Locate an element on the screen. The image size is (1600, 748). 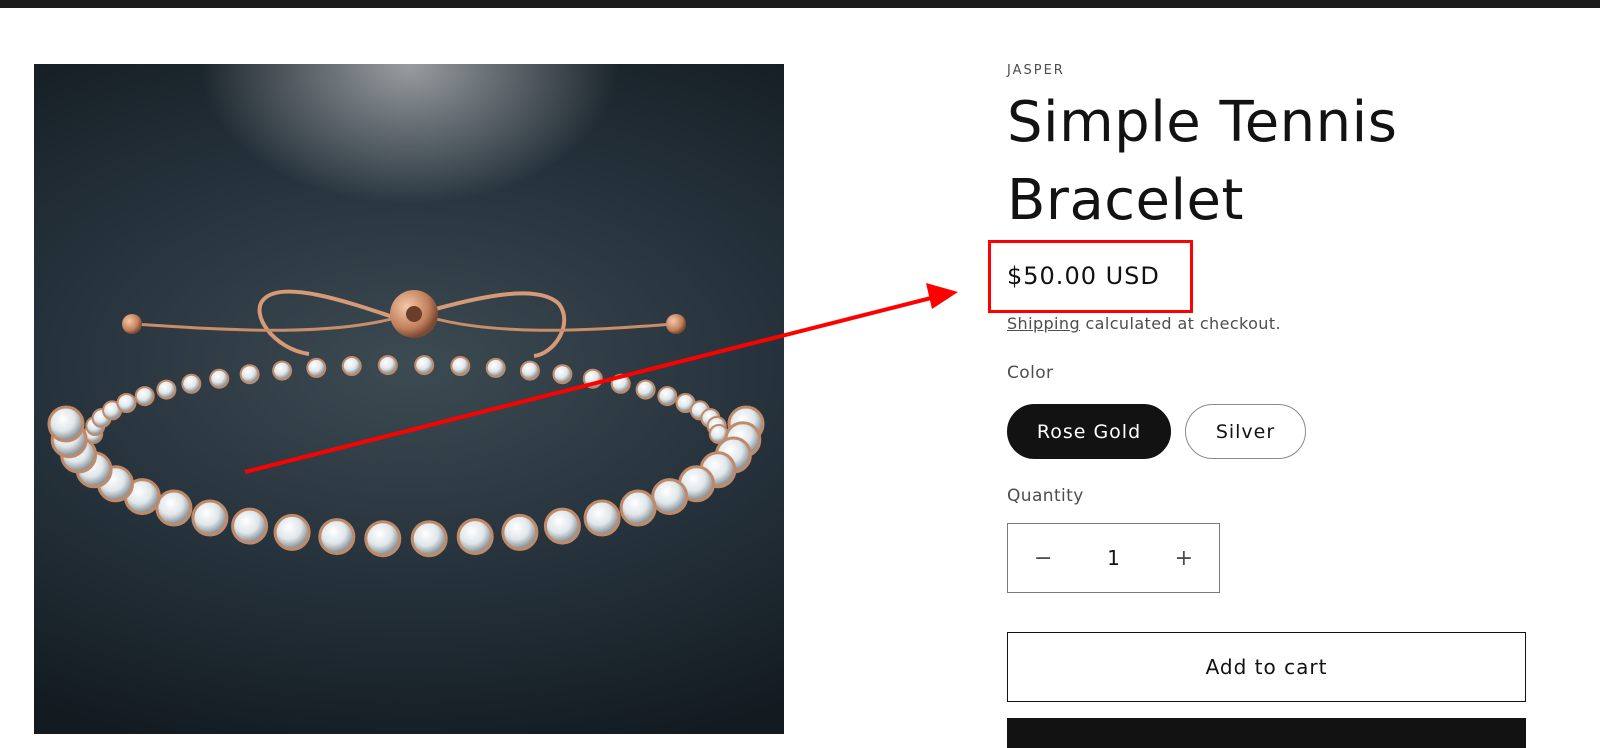
quantity-value: 1 is located at coordinates (1113, 558).